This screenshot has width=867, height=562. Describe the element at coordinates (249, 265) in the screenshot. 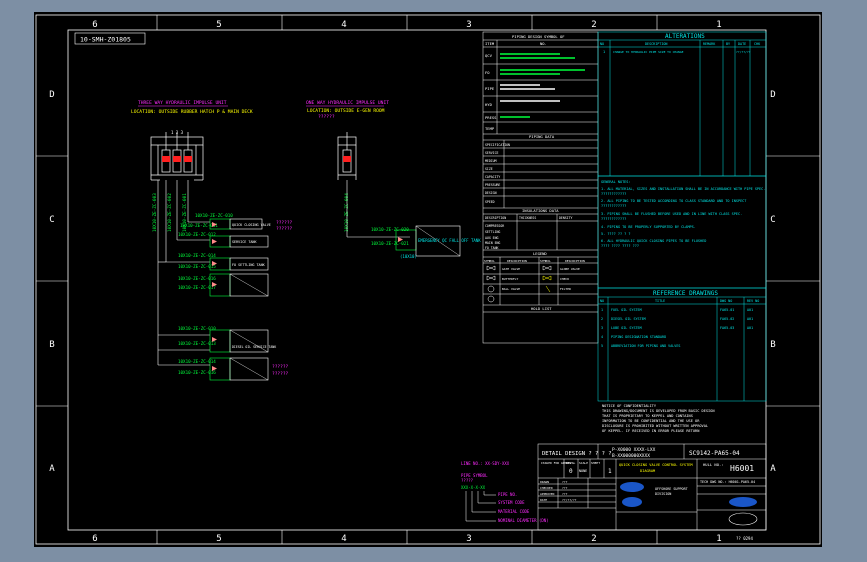

I see `box-text: FO SETTLING TANK` at that location.